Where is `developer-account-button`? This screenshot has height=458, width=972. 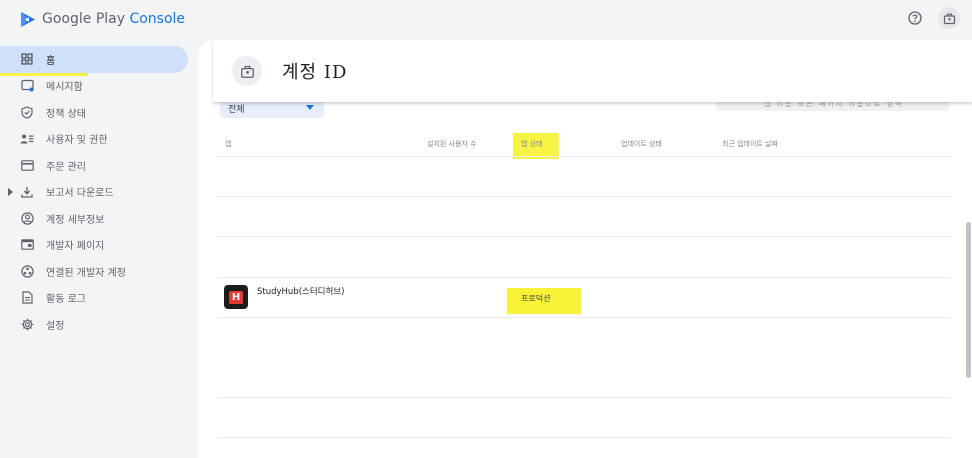 developer-account-button is located at coordinates (949, 18).